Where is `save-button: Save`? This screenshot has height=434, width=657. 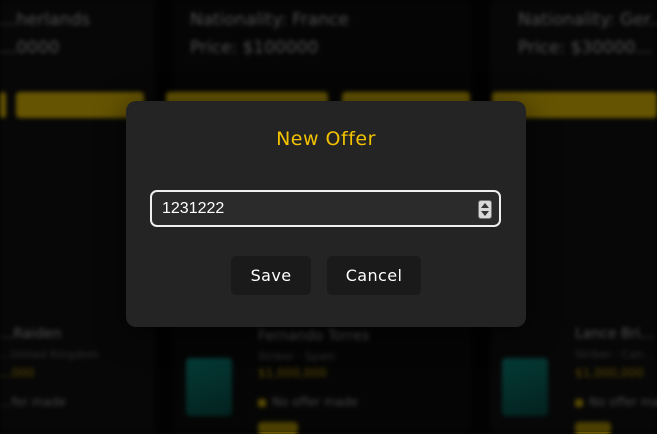 save-button: Save is located at coordinates (271, 275).